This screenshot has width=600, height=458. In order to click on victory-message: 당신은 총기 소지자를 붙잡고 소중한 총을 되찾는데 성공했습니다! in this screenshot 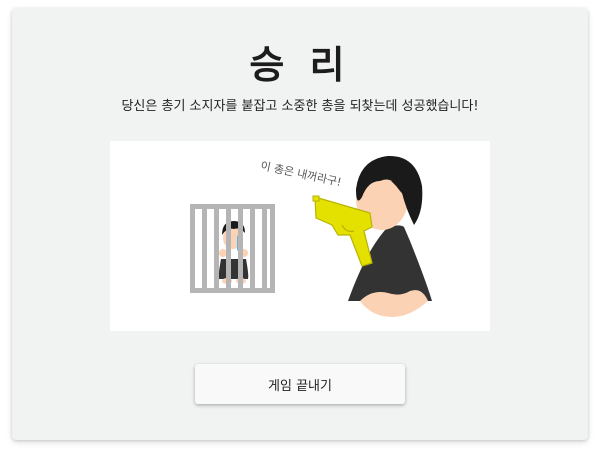, I will do `click(300, 106)`.